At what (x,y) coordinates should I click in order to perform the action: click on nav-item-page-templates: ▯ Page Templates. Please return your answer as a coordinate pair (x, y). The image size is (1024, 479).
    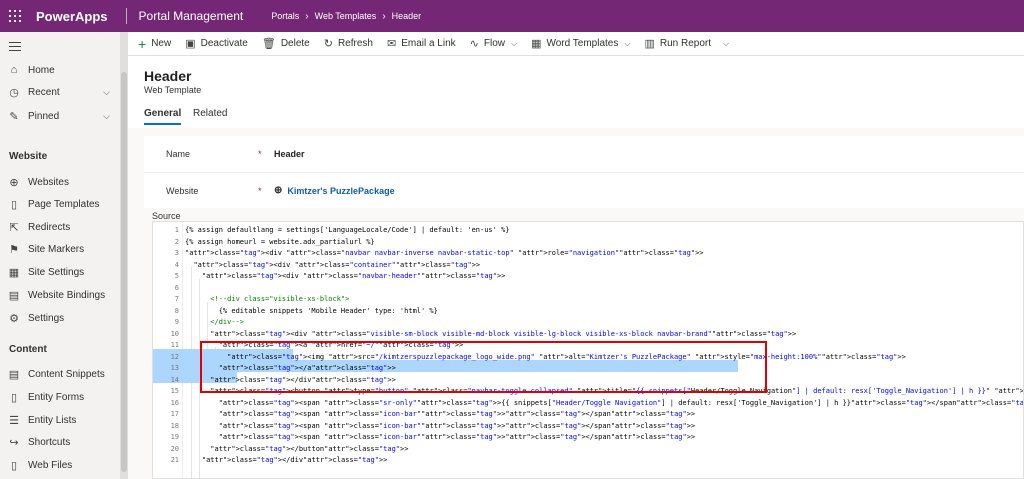
    Looking at the image, I should click on (60, 204).